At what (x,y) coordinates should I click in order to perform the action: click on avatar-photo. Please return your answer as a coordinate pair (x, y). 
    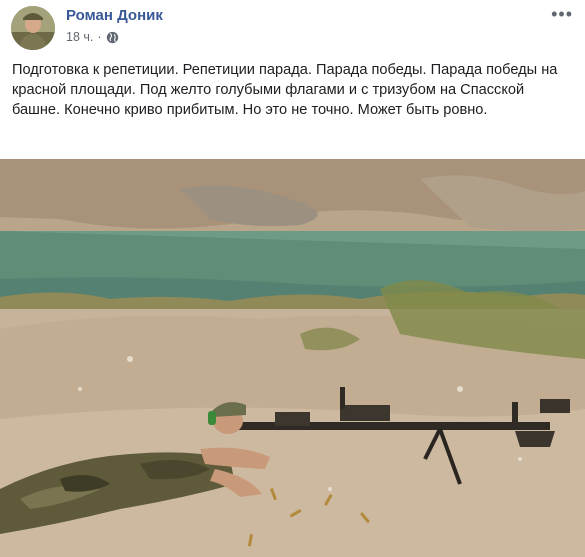
    Looking at the image, I should click on (33, 28).